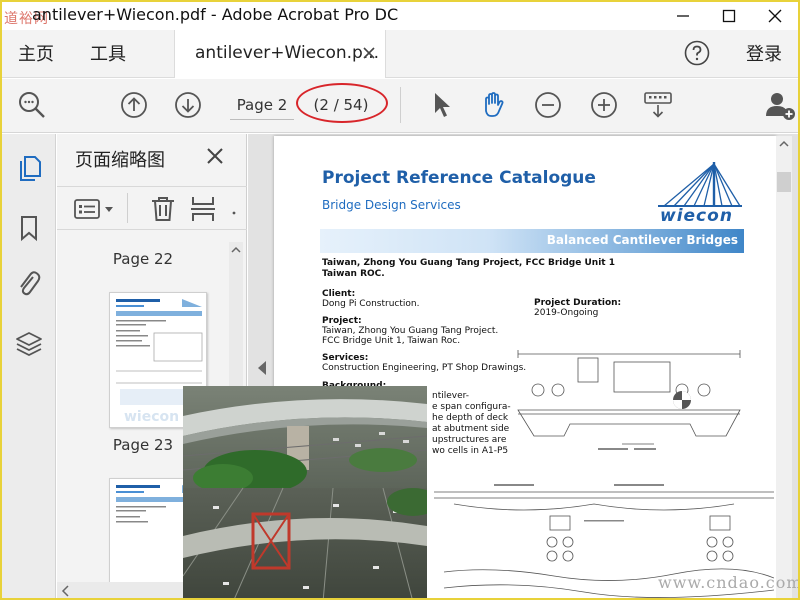 This screenshot has height=600, width=800. I want to click on toolbar: Page 2 (2 / 54), so click(400, 106).